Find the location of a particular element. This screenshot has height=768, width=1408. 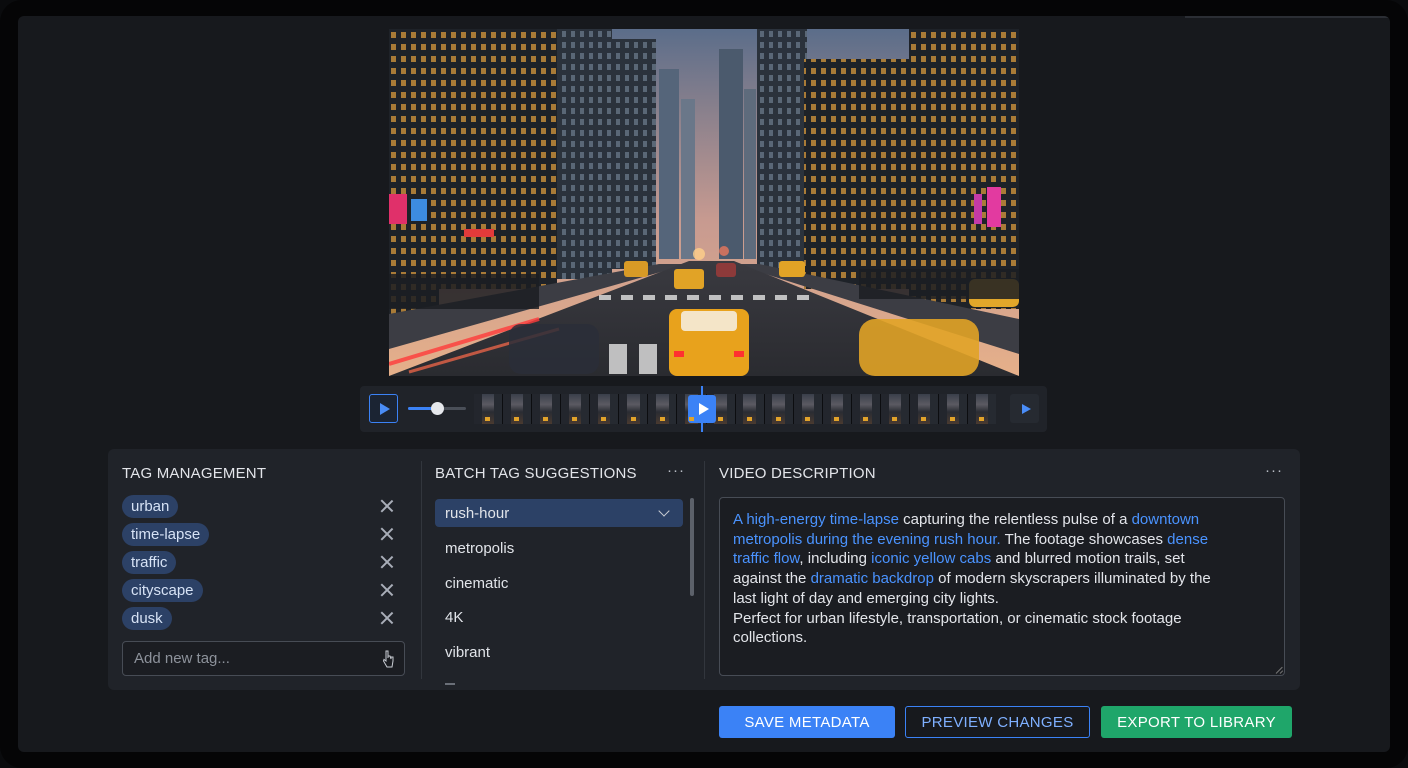

description-highlight: dramatic backdrop is located at coordinates (872, 579).